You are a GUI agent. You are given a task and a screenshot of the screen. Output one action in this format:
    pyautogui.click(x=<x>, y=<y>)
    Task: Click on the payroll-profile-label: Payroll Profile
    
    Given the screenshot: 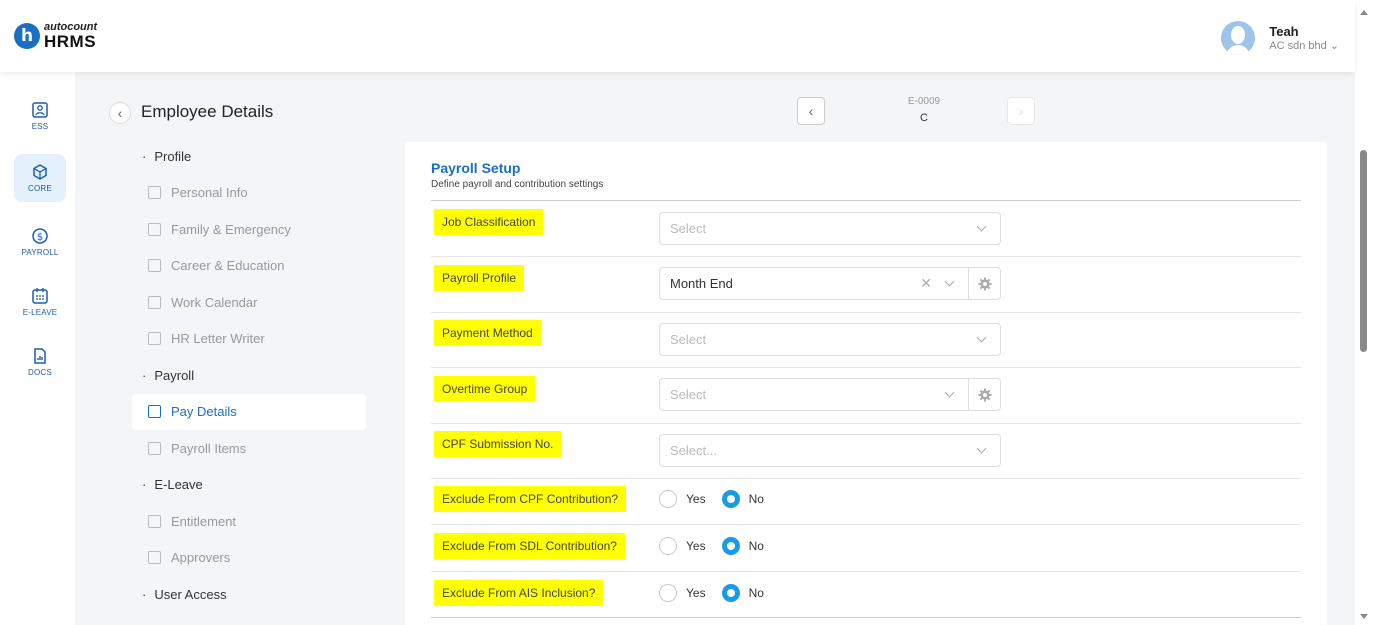 What is the action you would take?
    pyautogui.click(x=479, y=278)
    